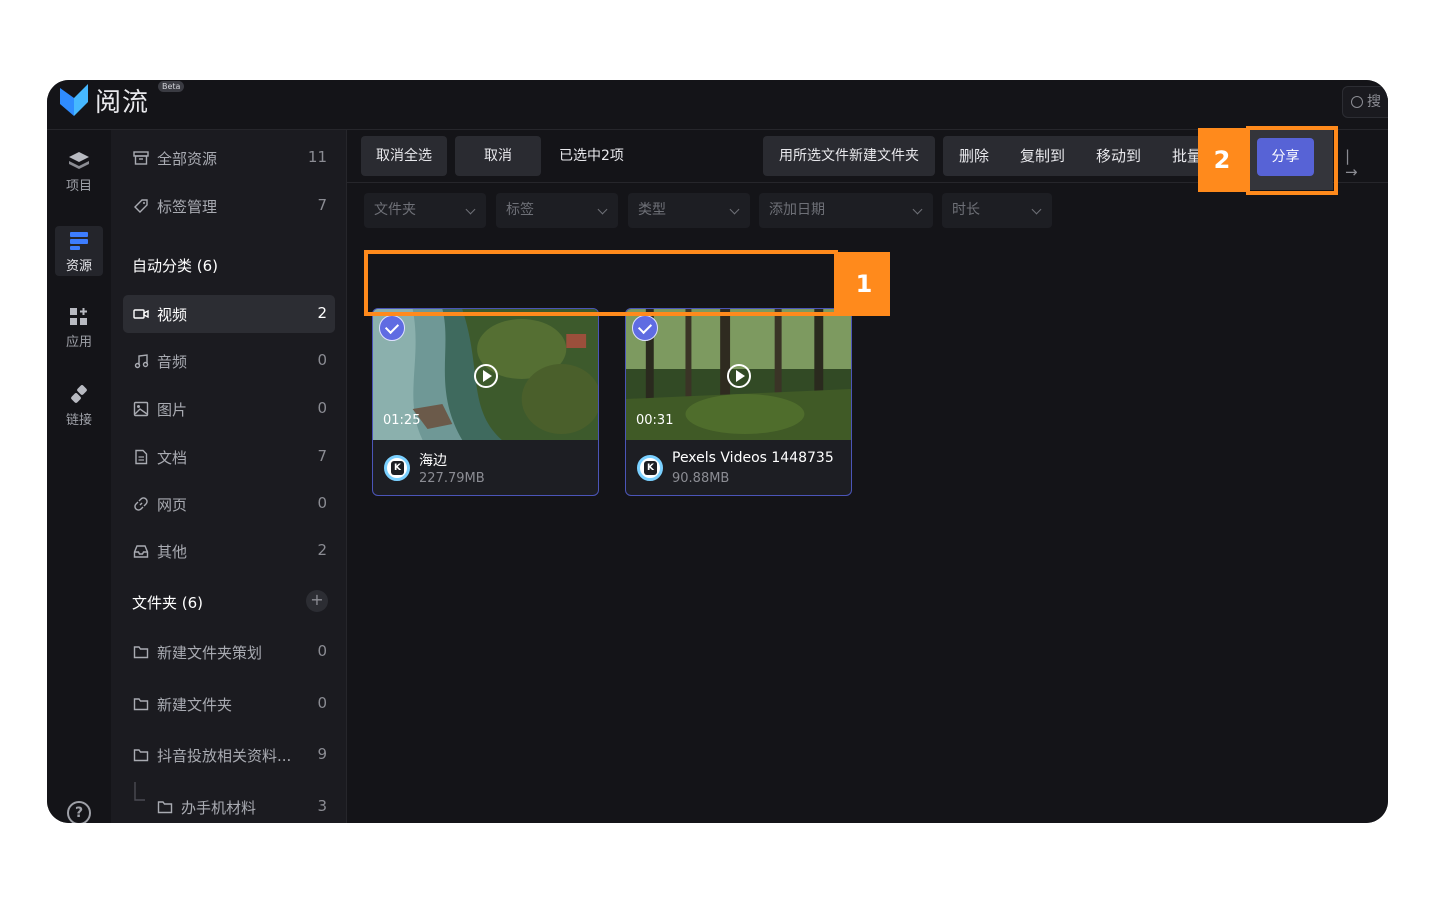 The width and height of the screenshot is (1440, 900). Describe the element at coordinates (172, 458) in the screenshot. I see `sidebar-item-label: 文档` at that location.